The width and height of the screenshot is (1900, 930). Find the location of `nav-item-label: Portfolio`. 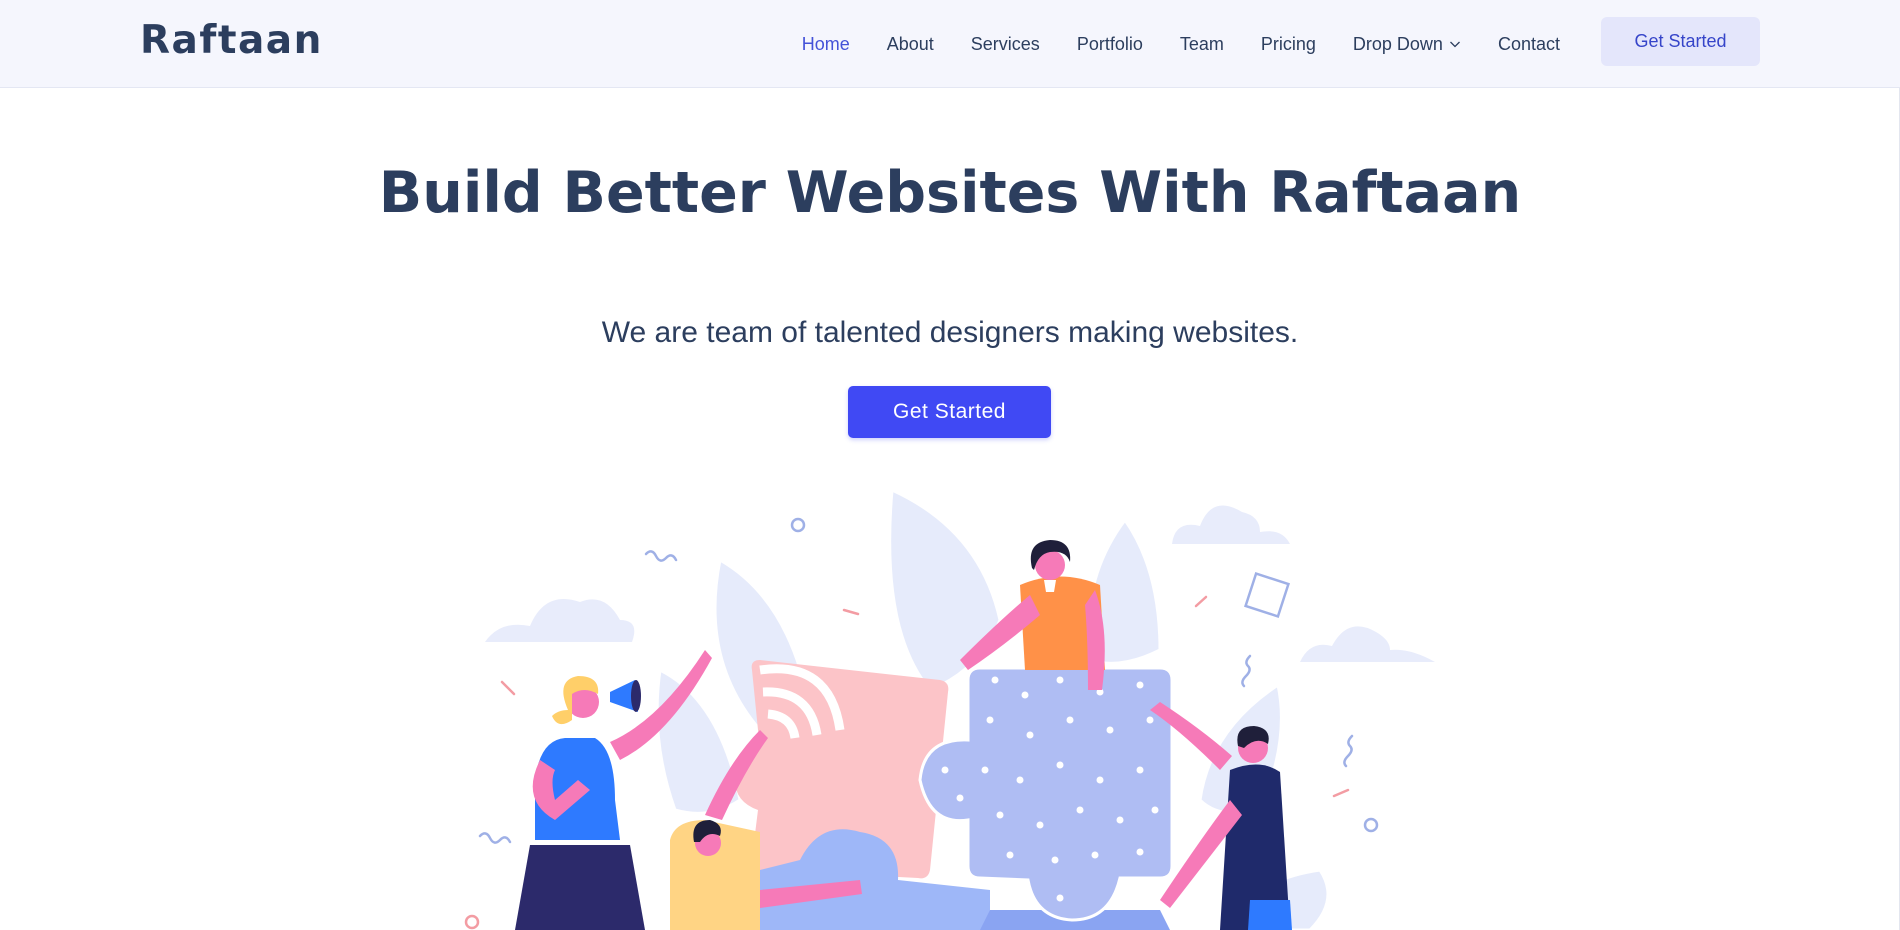

nav-item-label: Portfolio is located at coordinates (1109, 43).